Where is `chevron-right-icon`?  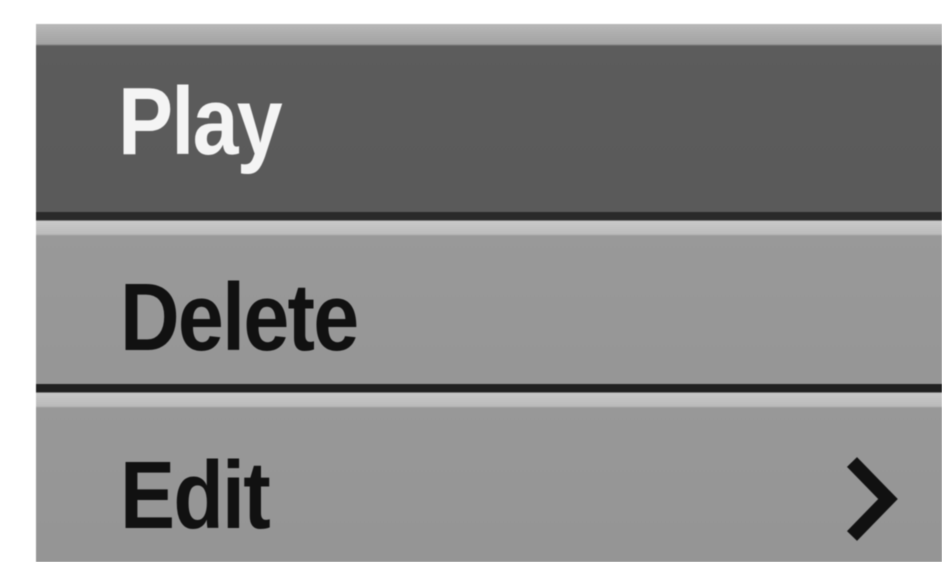
chevron-right-icon is located at coordinates (872, 499).